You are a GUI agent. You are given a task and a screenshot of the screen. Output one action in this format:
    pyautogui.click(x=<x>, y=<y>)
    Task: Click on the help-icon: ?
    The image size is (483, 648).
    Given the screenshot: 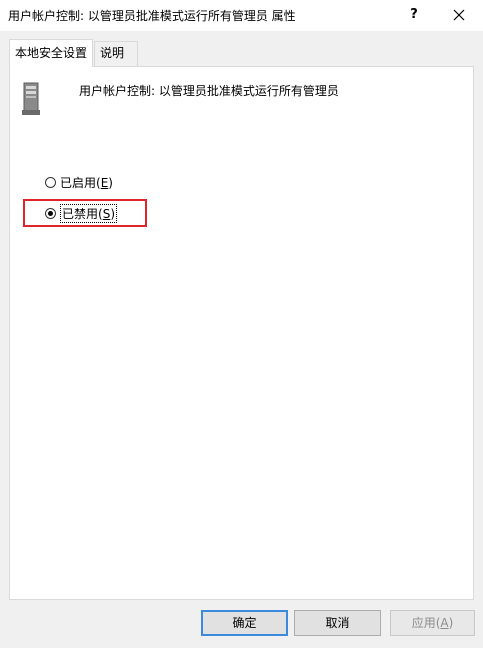 What is the action you would take?
    pyautogui.click(x=414, y=14)
    